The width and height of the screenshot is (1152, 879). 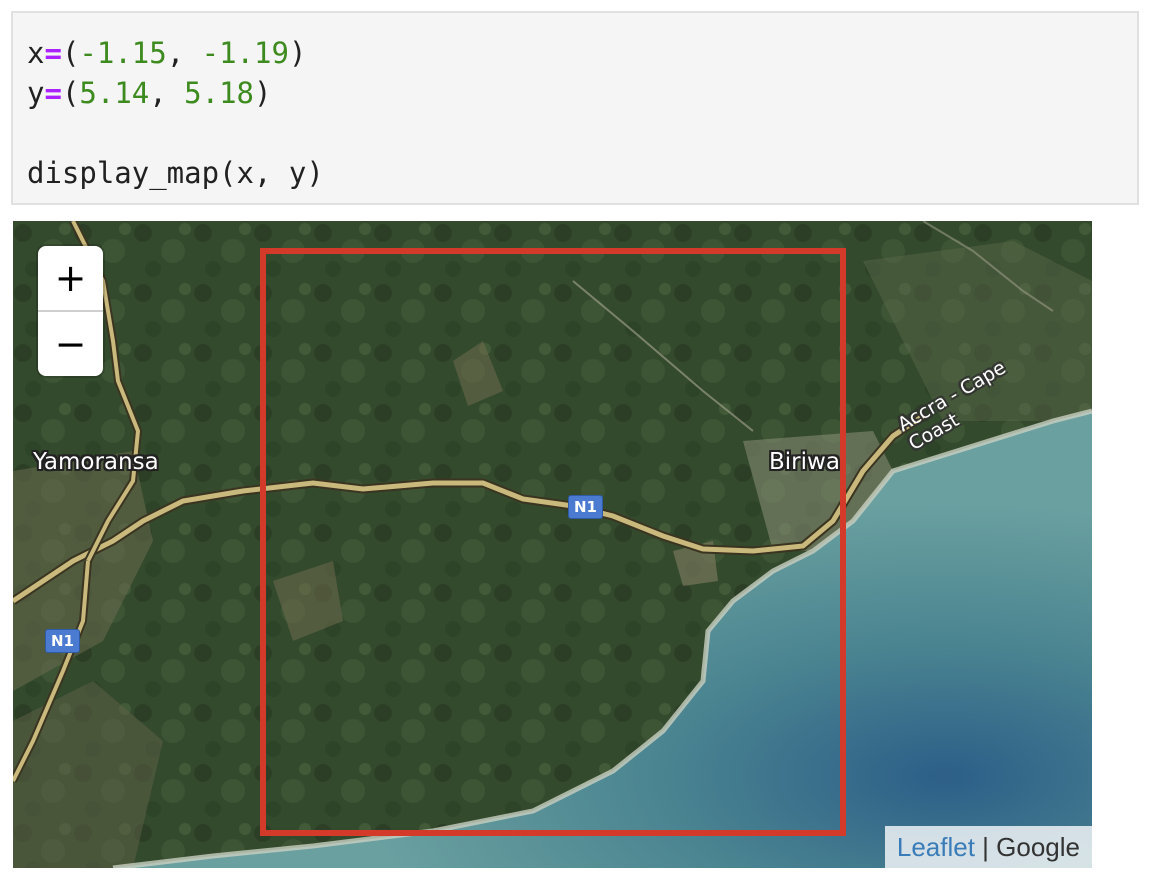 What do you see at coordinates (114, 93) in the screenshot?
I see `code-token: 5.14` at bounding box center [114, 93].